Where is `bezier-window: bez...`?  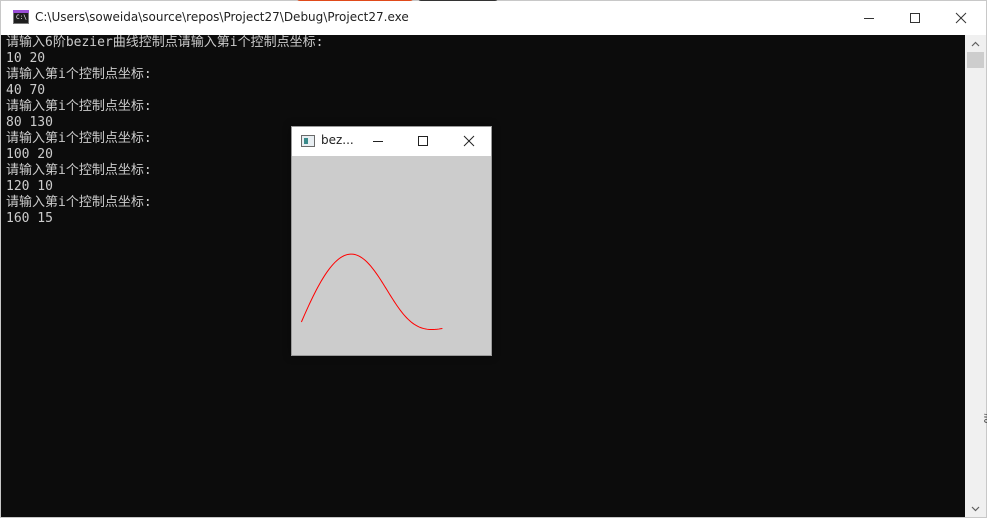
bezier-window: bez... is located at coordinates (391, 241).